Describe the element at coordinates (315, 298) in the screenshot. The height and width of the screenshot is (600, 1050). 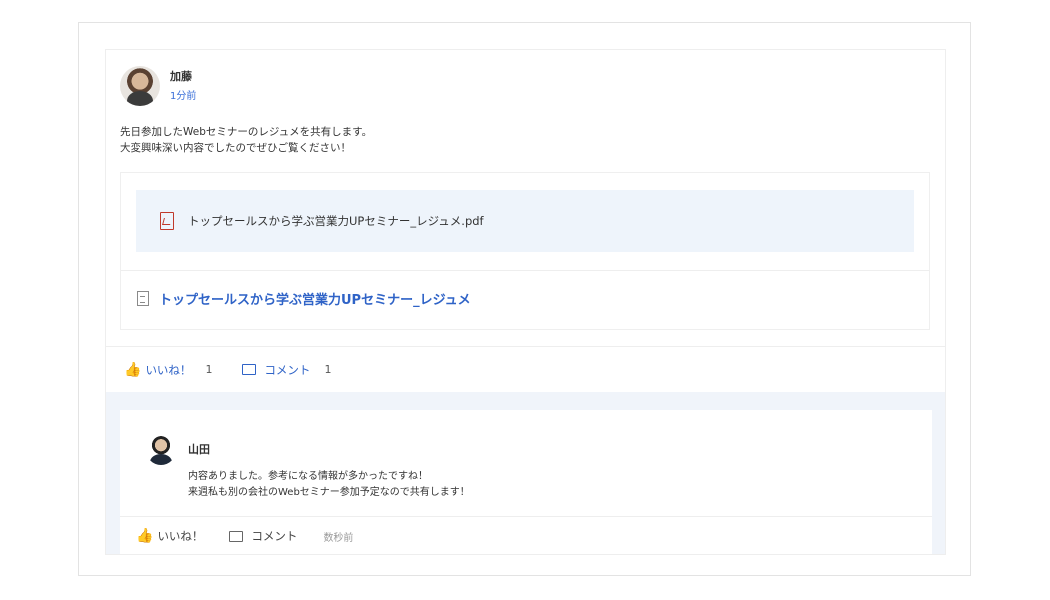
I see `document-link: トップセールスから学ぶ営業力UPセミナー_レジュメ` at that location.